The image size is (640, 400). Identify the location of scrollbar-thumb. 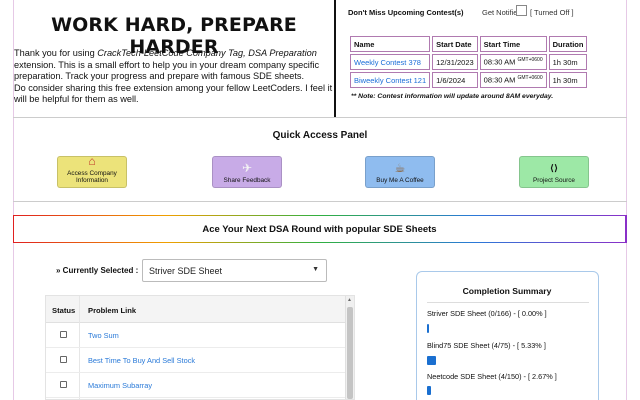
(350, 353).